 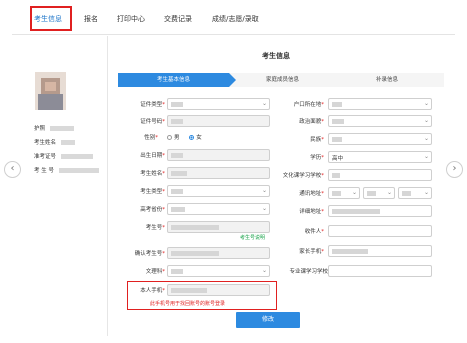 I want to click on birth-date-field, so click(x=218, y=155).